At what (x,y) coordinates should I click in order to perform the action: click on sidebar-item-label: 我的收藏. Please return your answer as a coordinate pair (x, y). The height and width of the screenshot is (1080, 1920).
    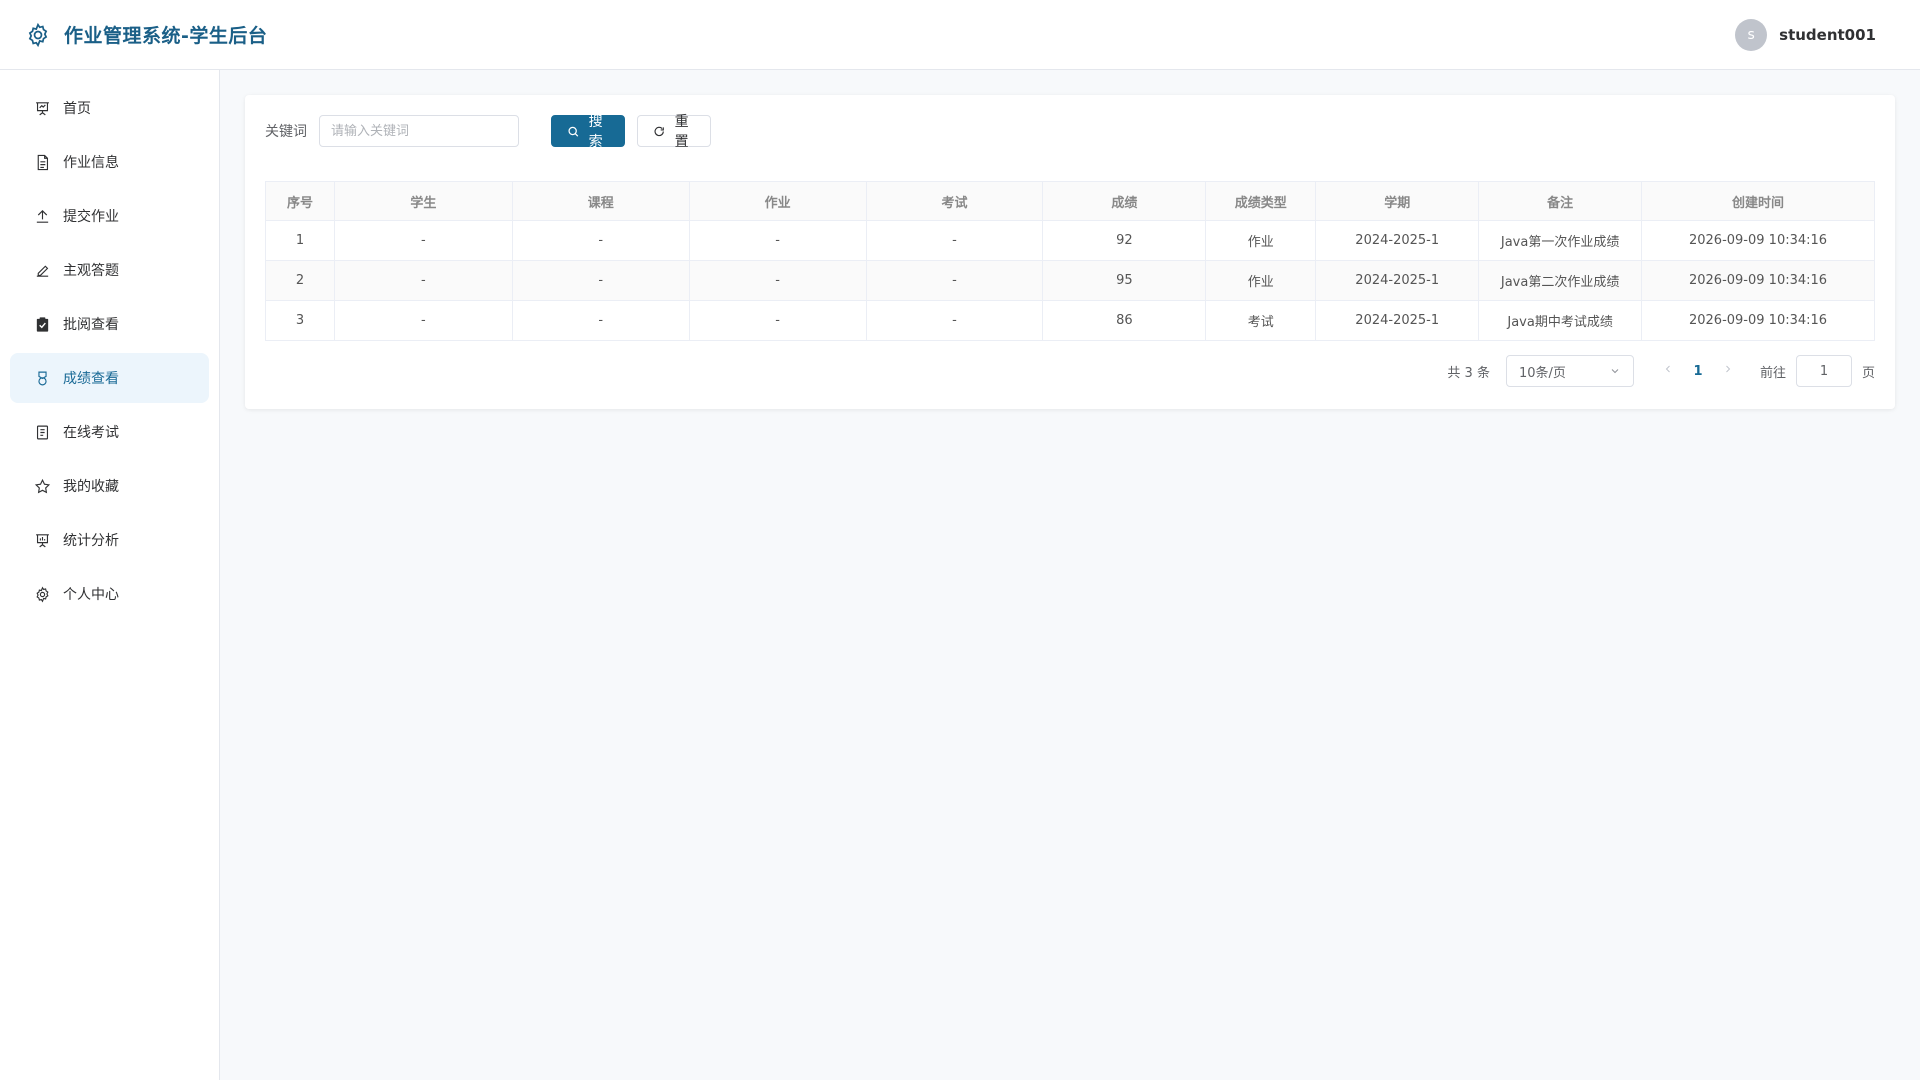
    Looking at the image, I should click on (91, 487).